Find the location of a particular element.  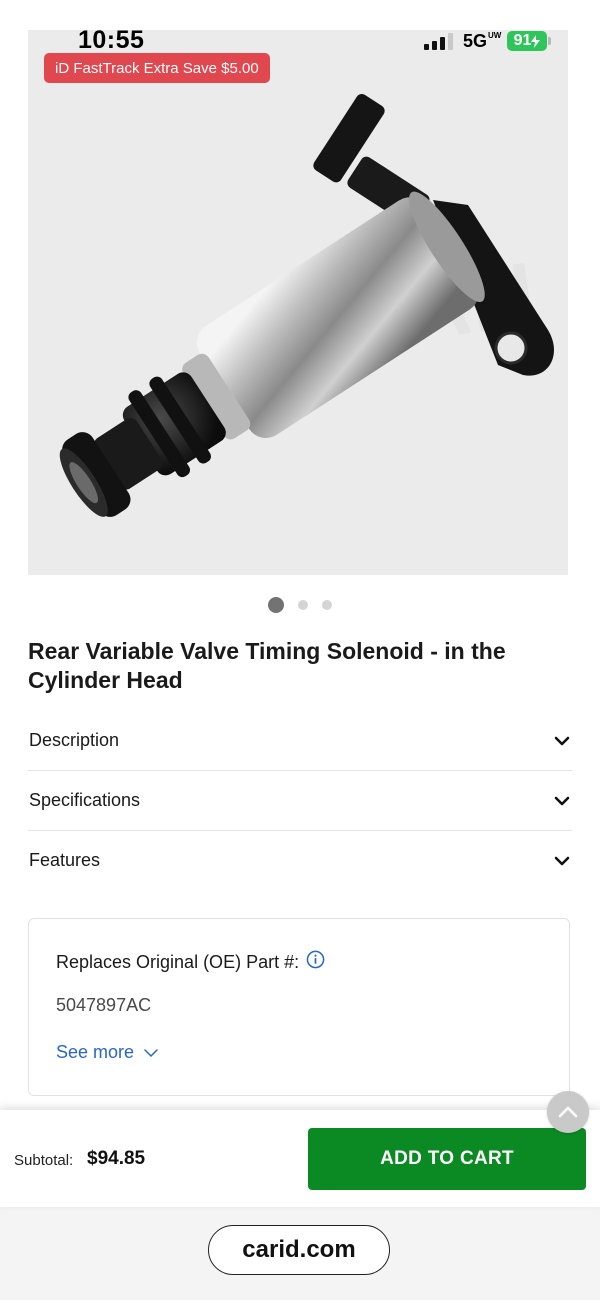

accordion-specifications: Specifications is located at coordinates (300, 801).